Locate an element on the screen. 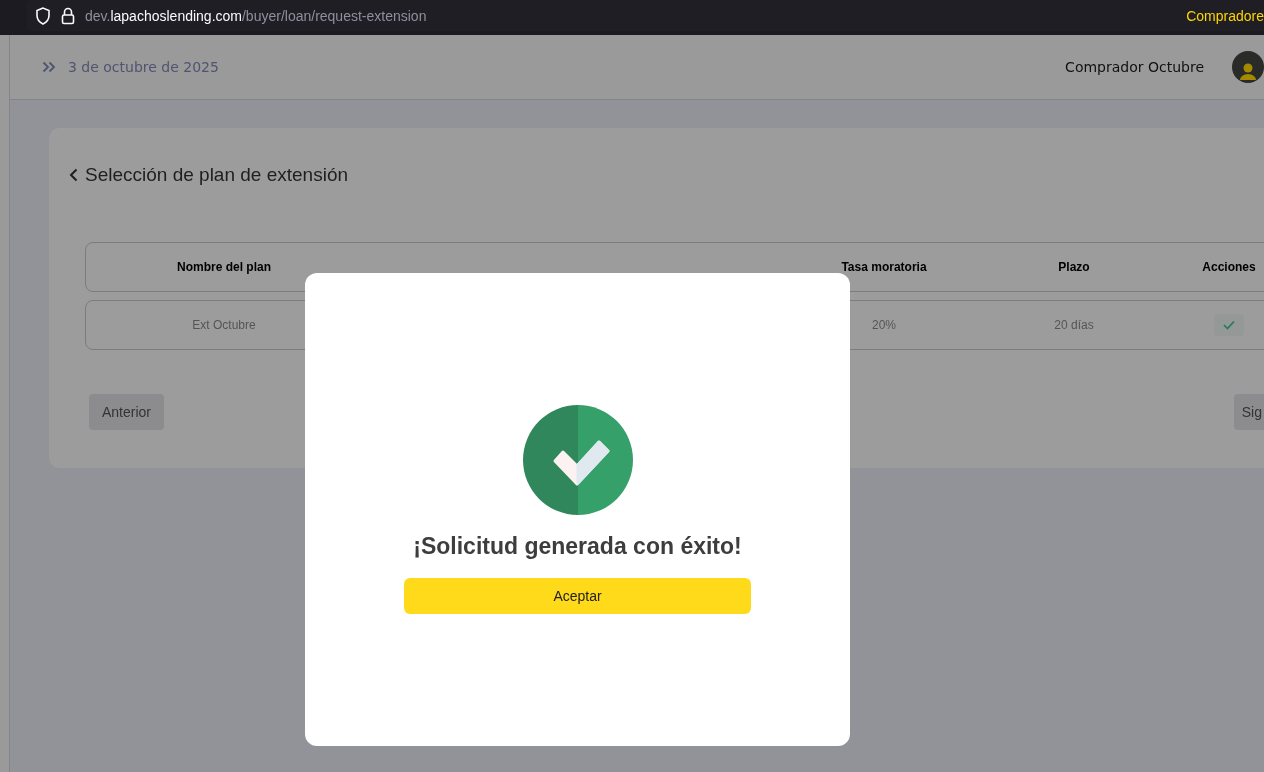  user-avatar-icon is located at coordinates (1248, 67).